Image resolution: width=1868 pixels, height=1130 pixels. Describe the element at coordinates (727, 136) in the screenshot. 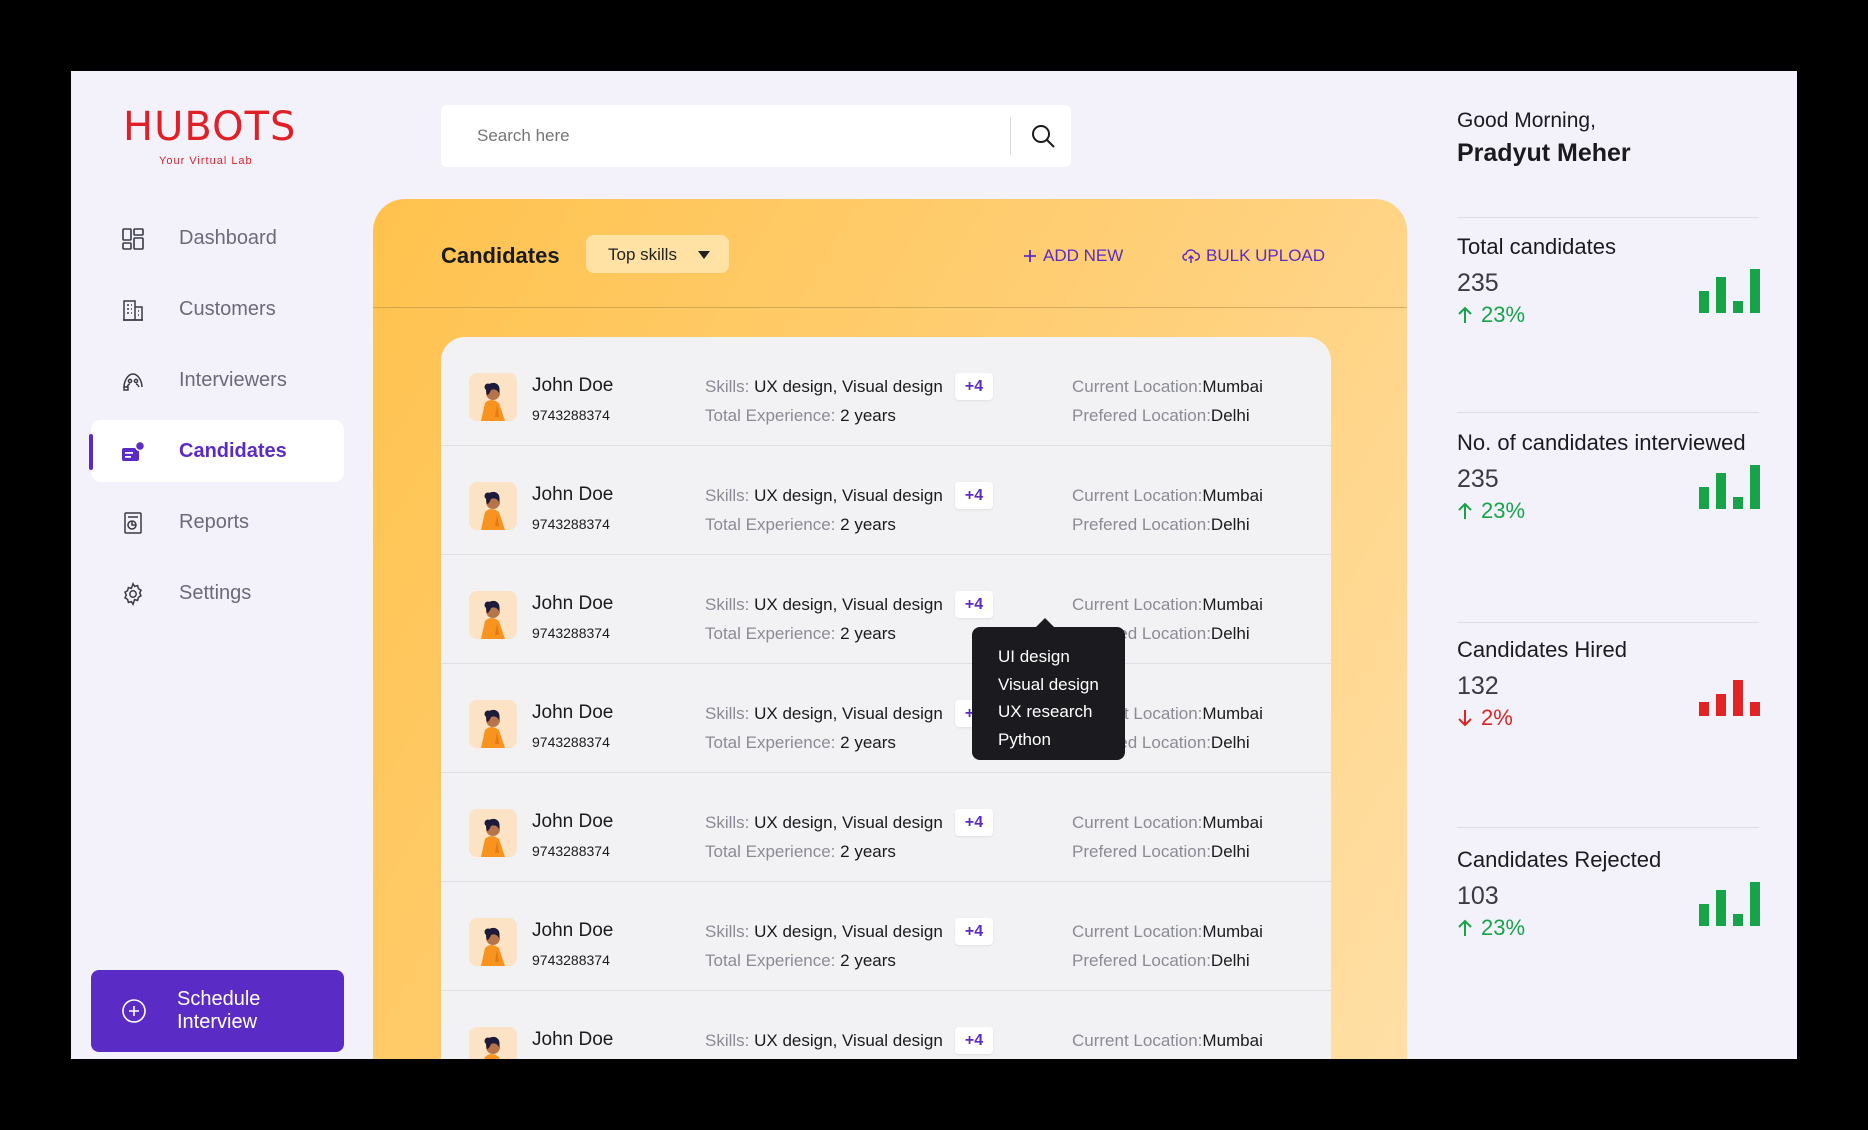

I see `search-input` at that location.